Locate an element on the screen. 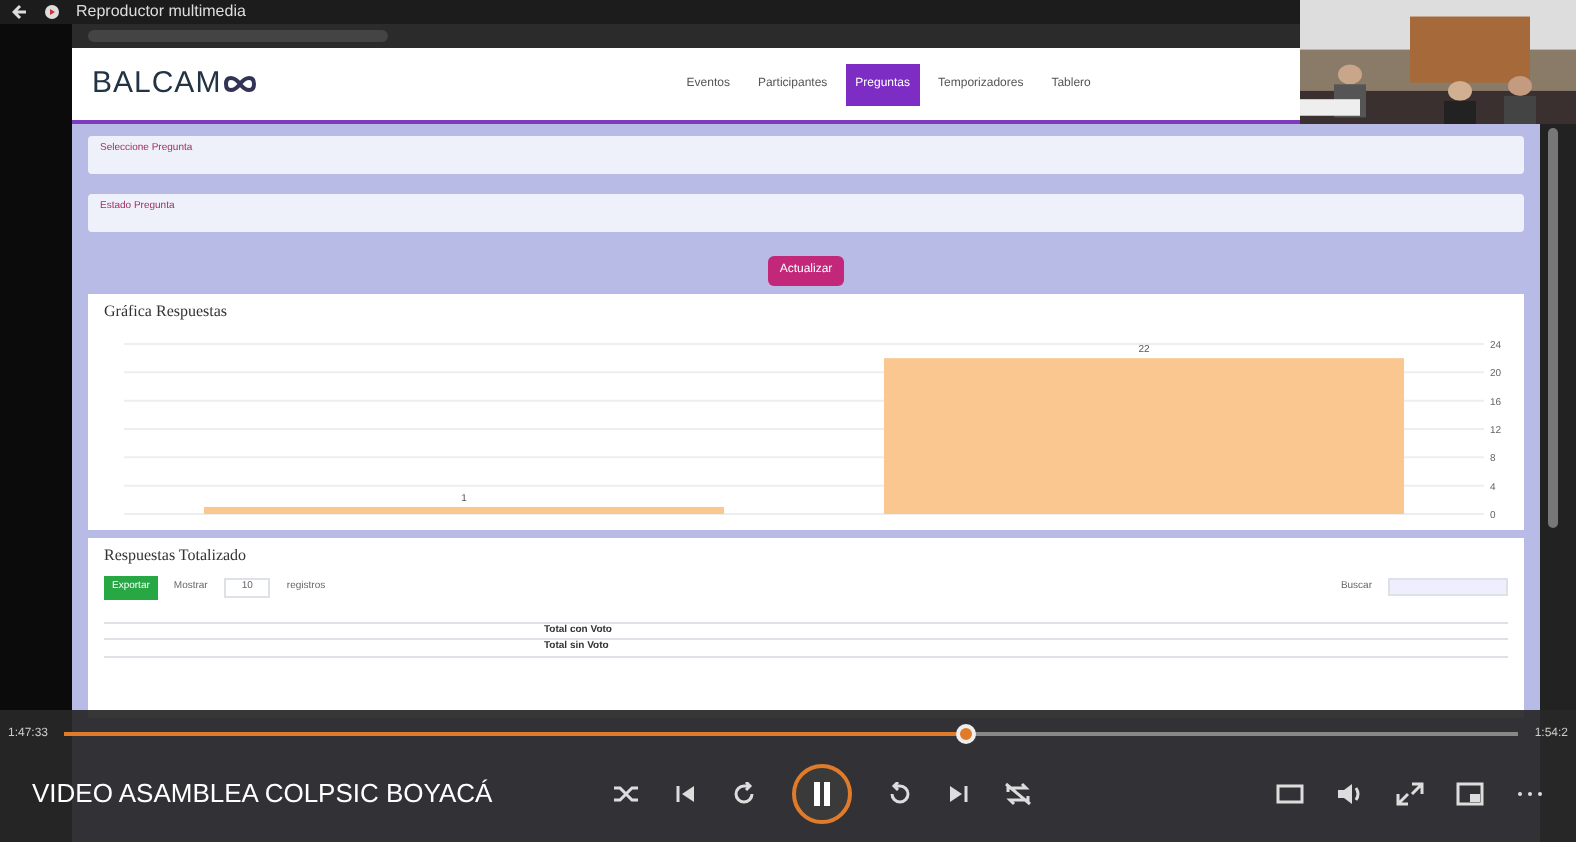 The height and width of the screenshot is (842, 1576). logo-text: BALCAM is located at coordinates (157, 83).